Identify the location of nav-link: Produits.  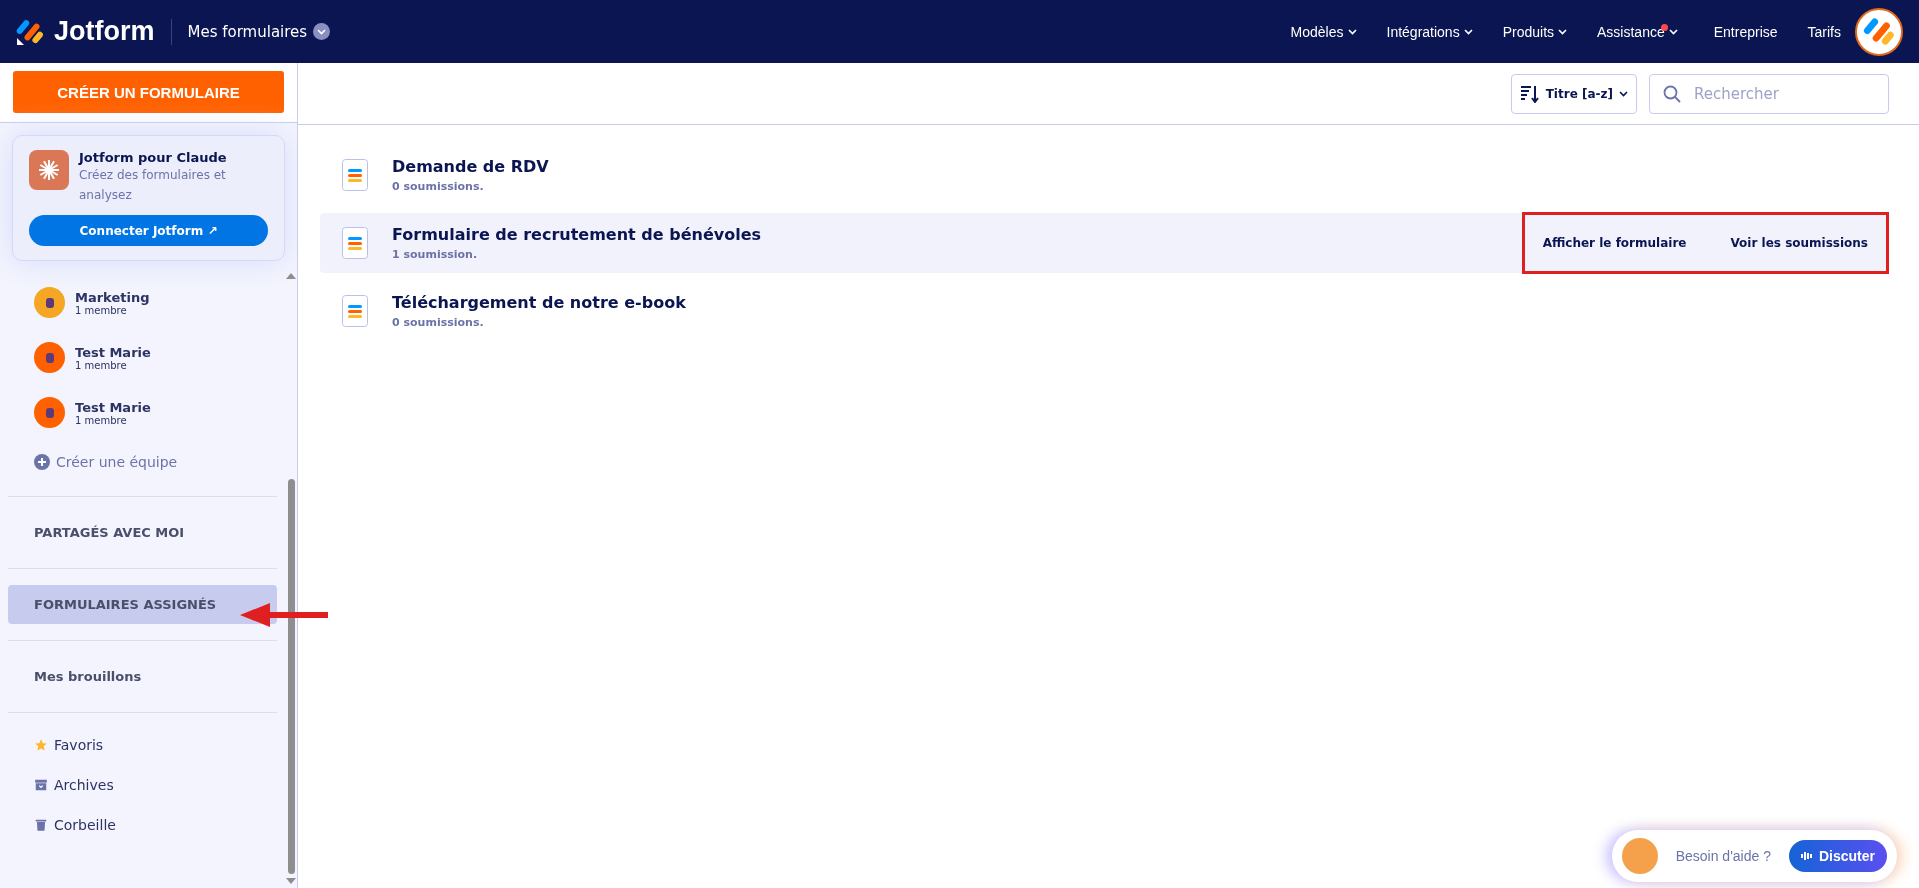
(1535, 31).